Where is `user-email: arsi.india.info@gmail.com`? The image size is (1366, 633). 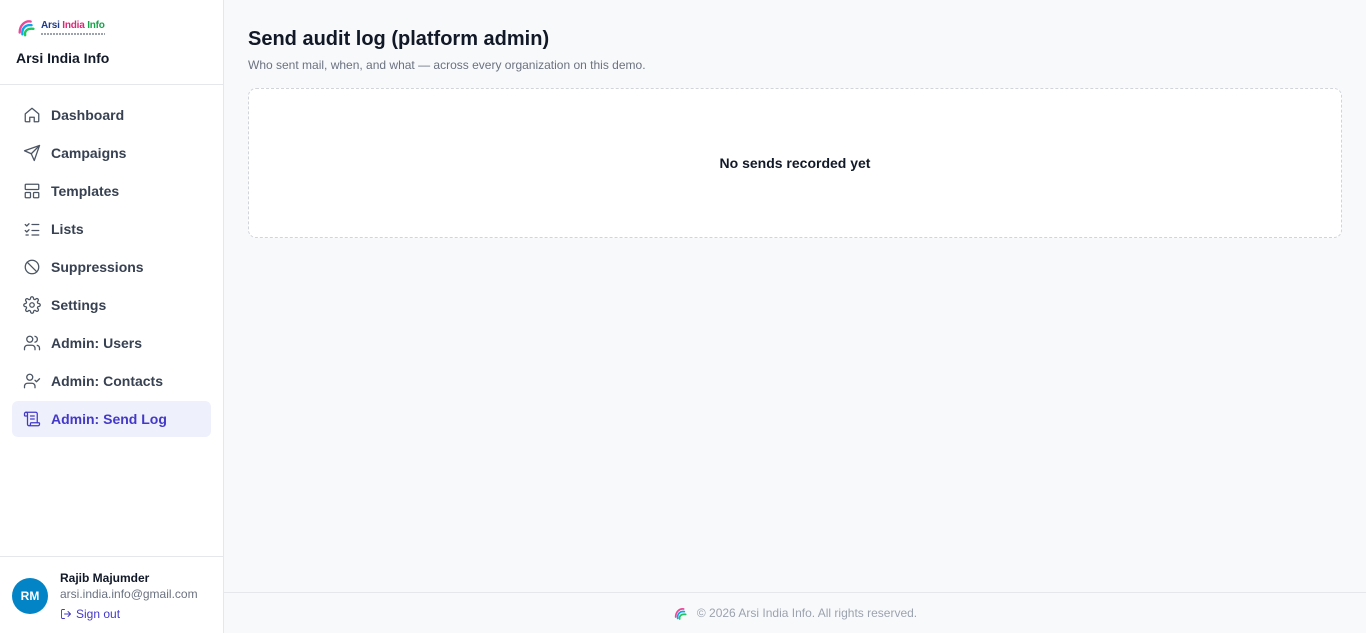 user-email: arsi.india.info@gmail.com is located at coordinates (129, 594).